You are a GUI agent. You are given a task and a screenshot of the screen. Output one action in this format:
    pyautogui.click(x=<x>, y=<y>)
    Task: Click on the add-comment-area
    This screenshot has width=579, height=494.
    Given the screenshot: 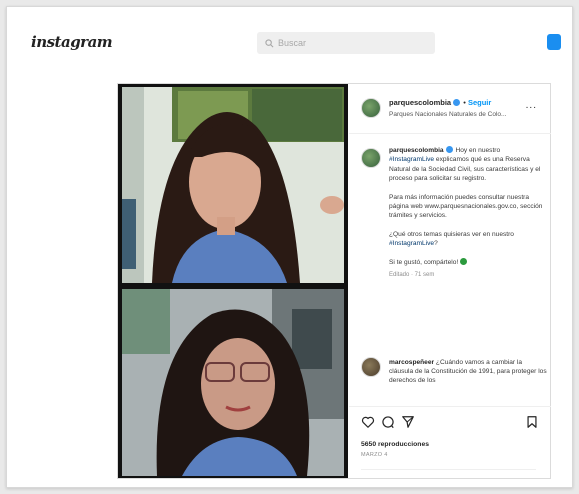 What is the action you would take?
    pyautogui.click(x=448, y=471)
    